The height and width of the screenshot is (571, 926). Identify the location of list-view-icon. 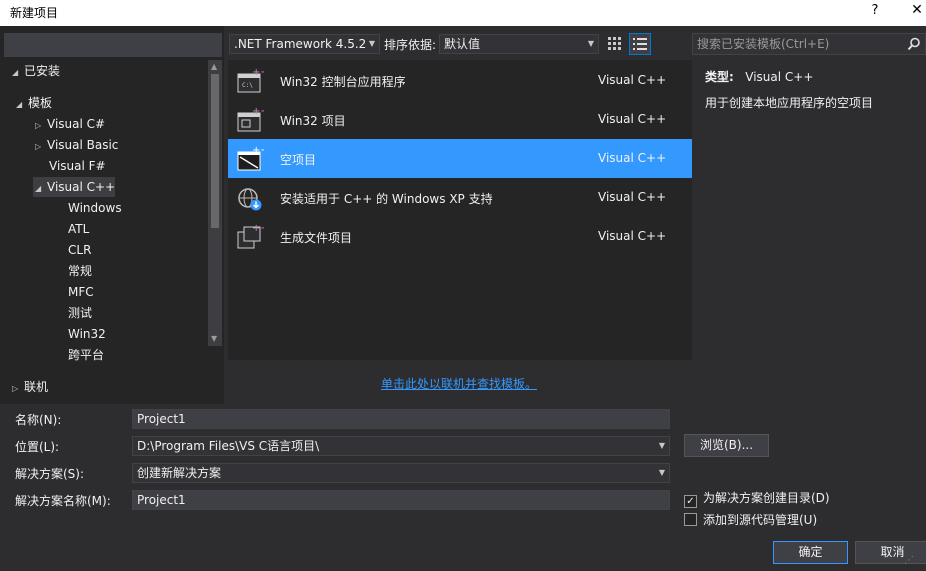
(640, 44).